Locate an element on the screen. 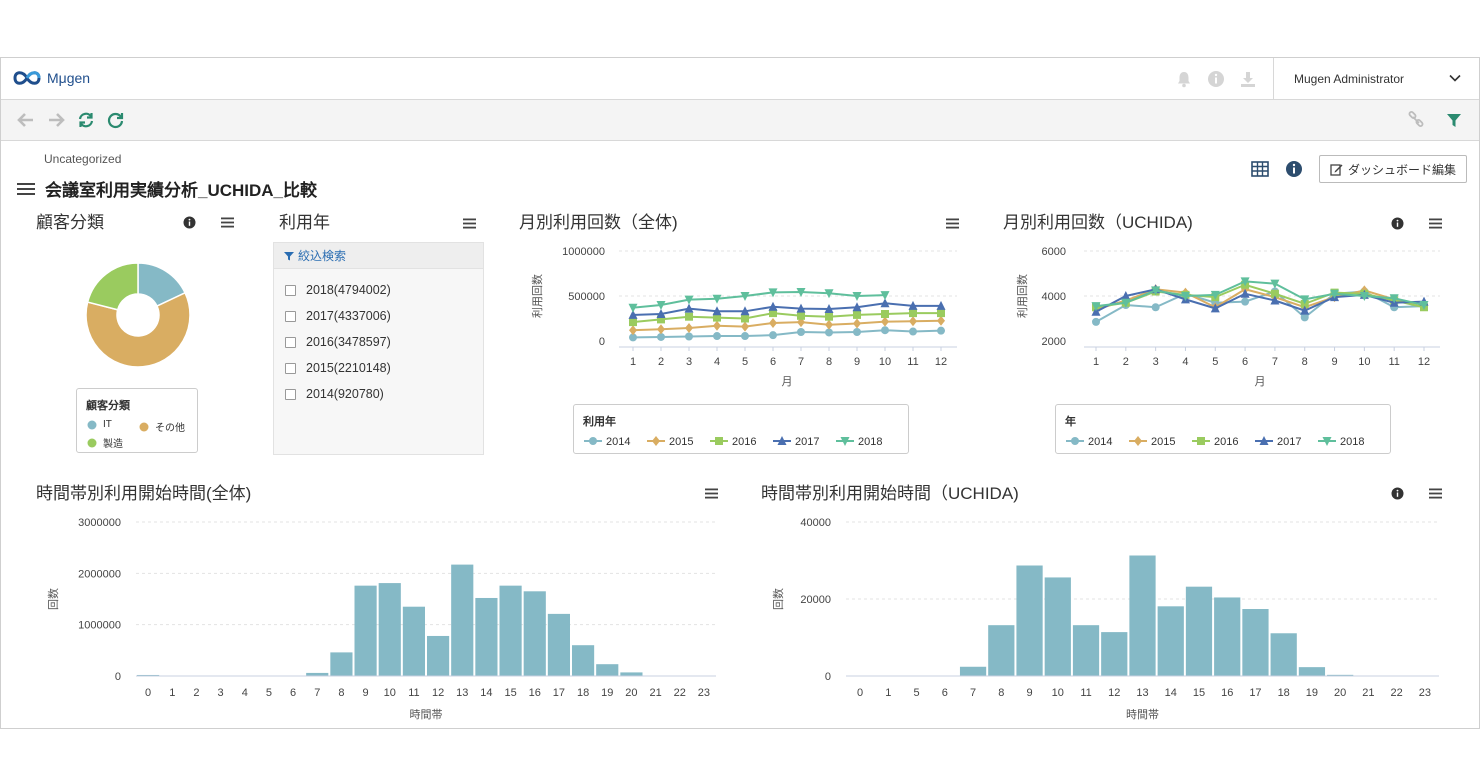 This screenshot has height=780, width=1480. monthly-uchida-line-chart: 2000400060001 2 3 4 5 6 7 8 9 10 11 12月利用回数 is located at coordinates (1228, 317).